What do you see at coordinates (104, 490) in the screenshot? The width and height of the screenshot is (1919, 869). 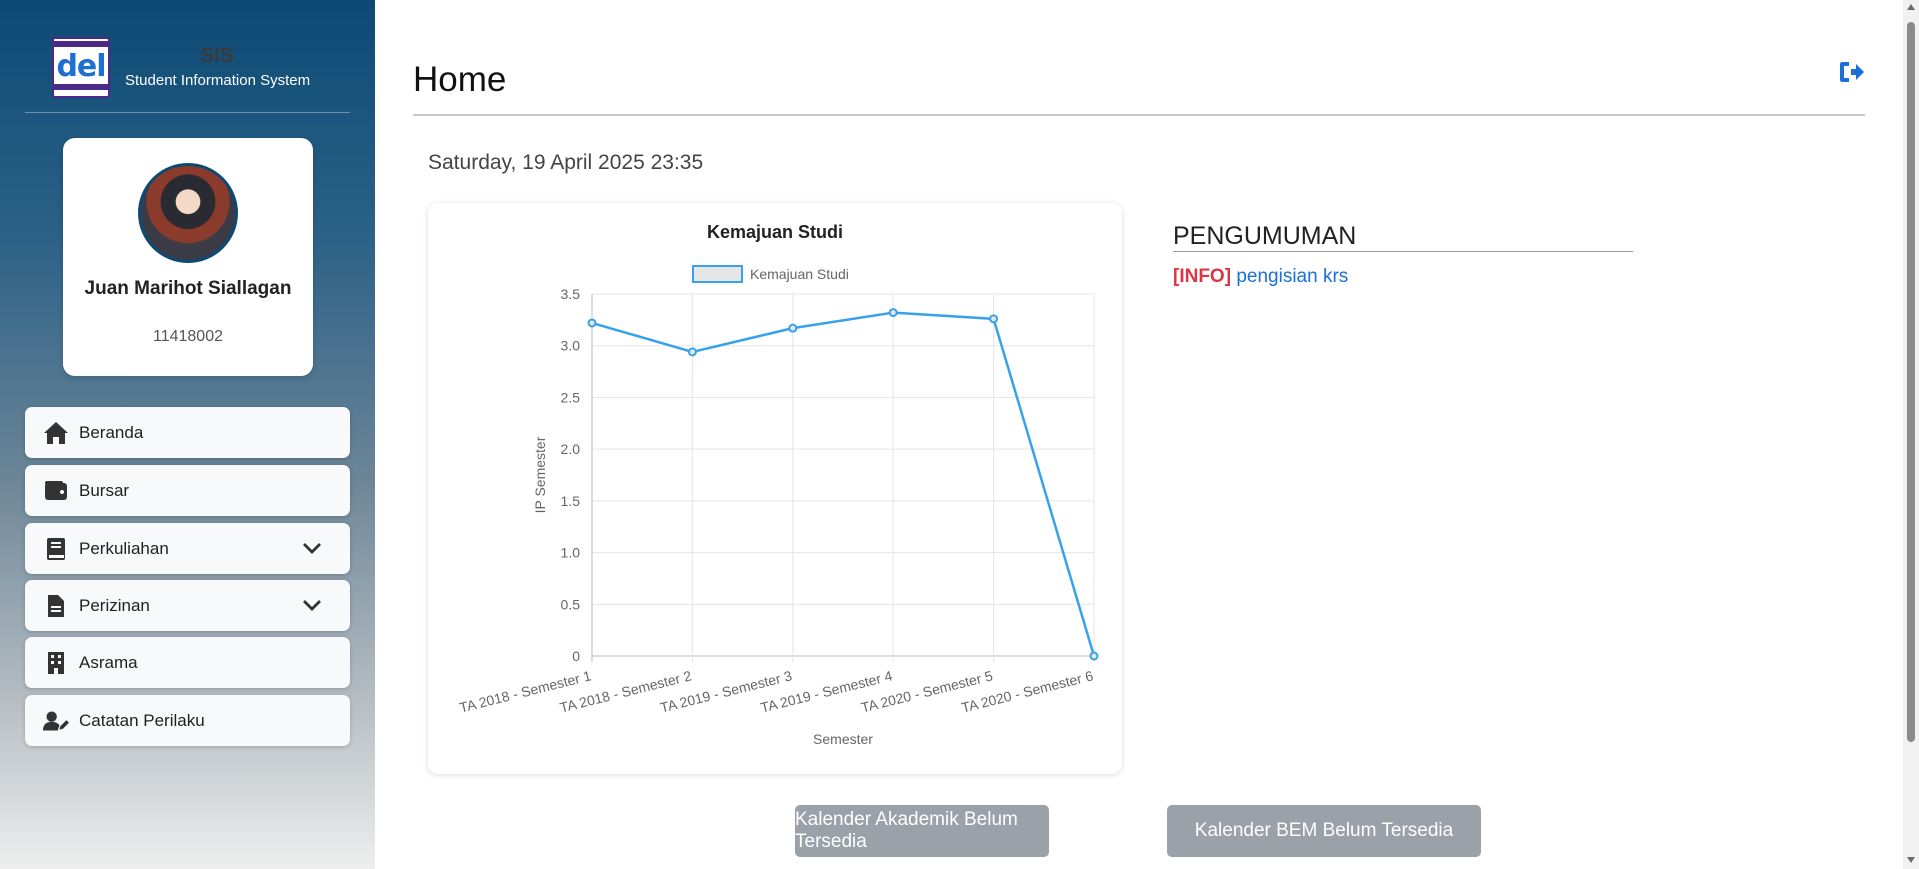 I see `sidebar-item-label: Bursar` at bounding box center [104, 490].